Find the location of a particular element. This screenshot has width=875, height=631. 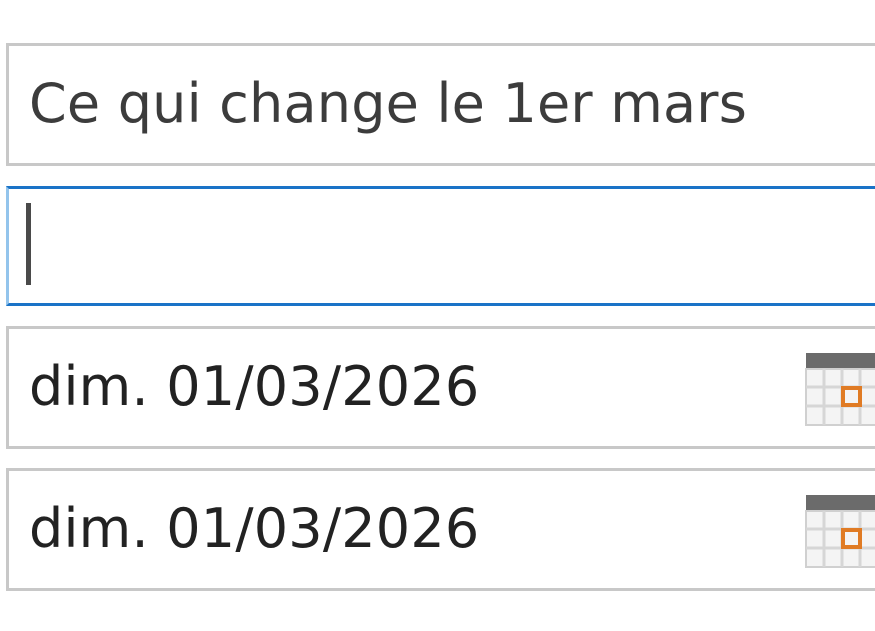

end-date-picker-button is located at coordinates (839, 532).